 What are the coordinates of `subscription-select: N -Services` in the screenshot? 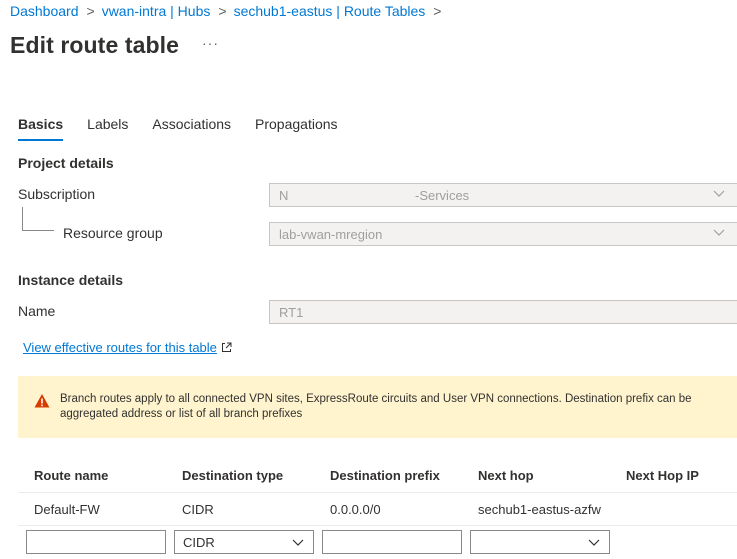 It's located at (503, 195).